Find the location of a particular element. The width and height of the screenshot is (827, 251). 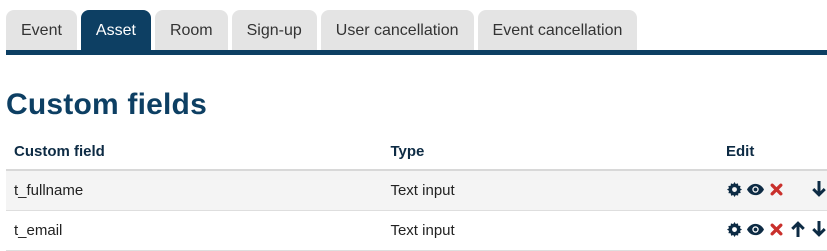

empty-slot is located at coordinates (797, 189).